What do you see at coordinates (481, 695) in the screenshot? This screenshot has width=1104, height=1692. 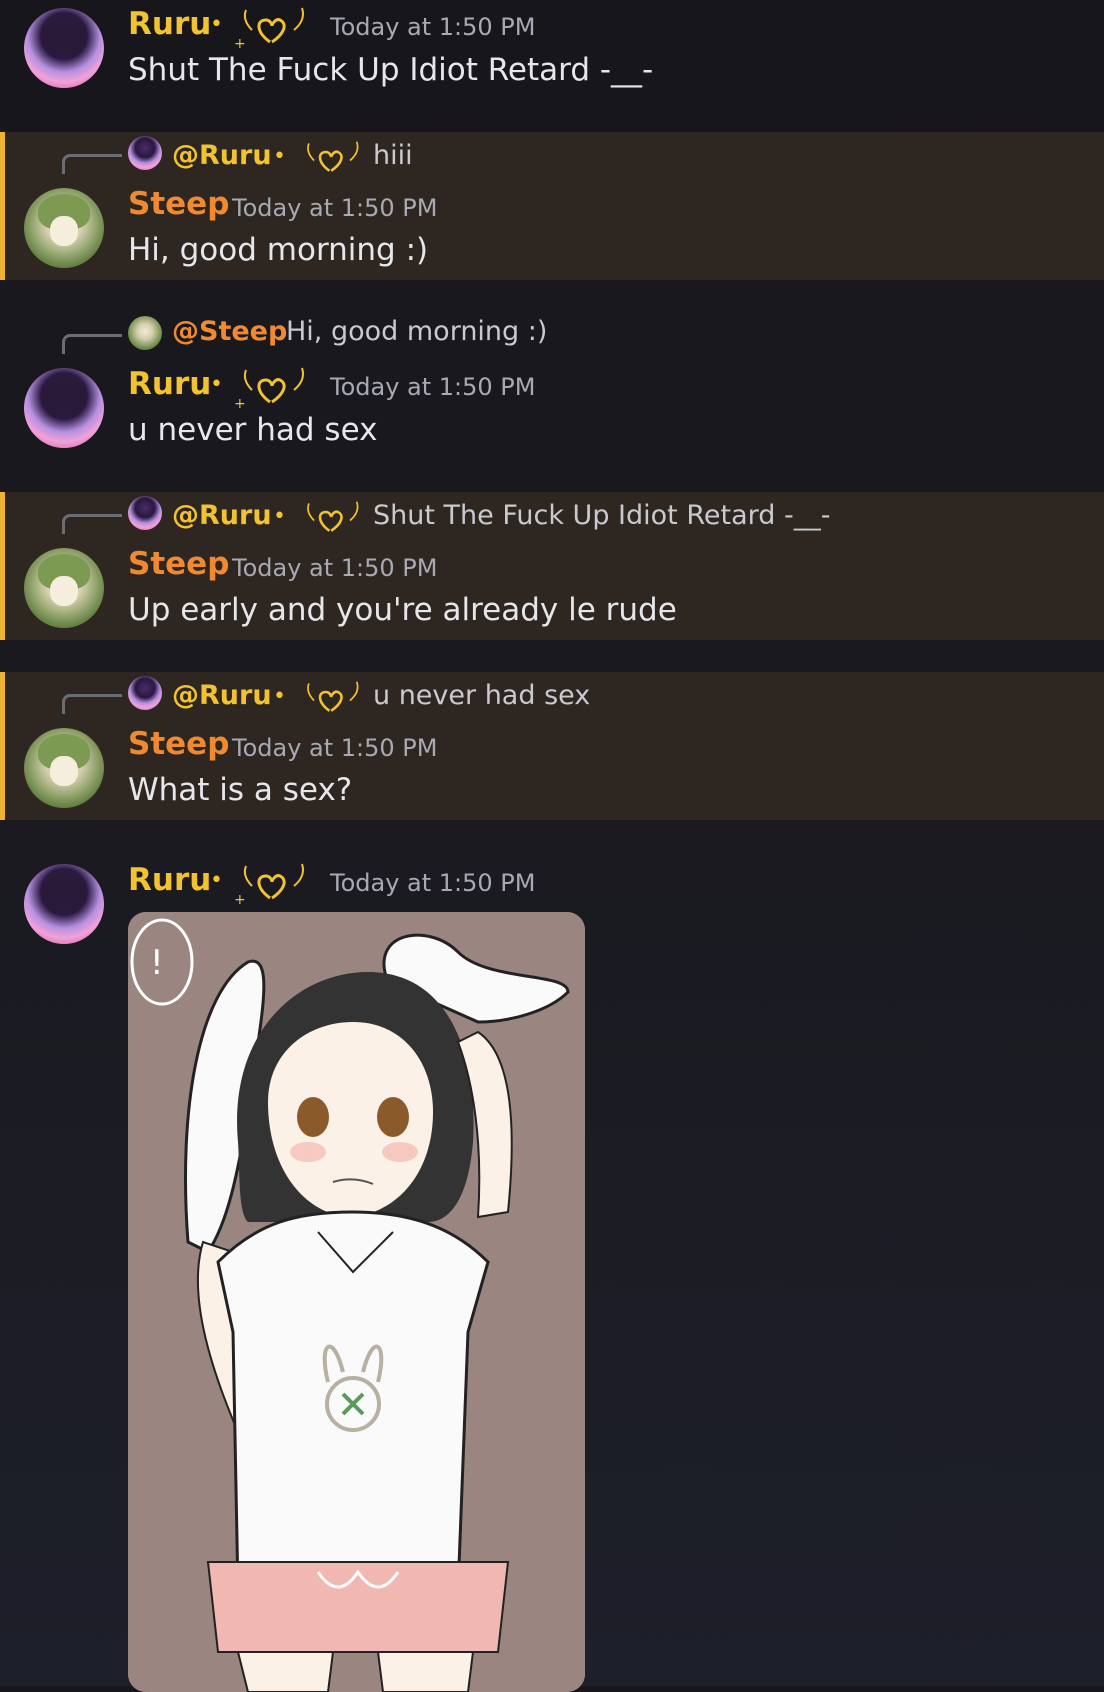 I see `reply-text: u never had sex` at bounding box center [481, 695].